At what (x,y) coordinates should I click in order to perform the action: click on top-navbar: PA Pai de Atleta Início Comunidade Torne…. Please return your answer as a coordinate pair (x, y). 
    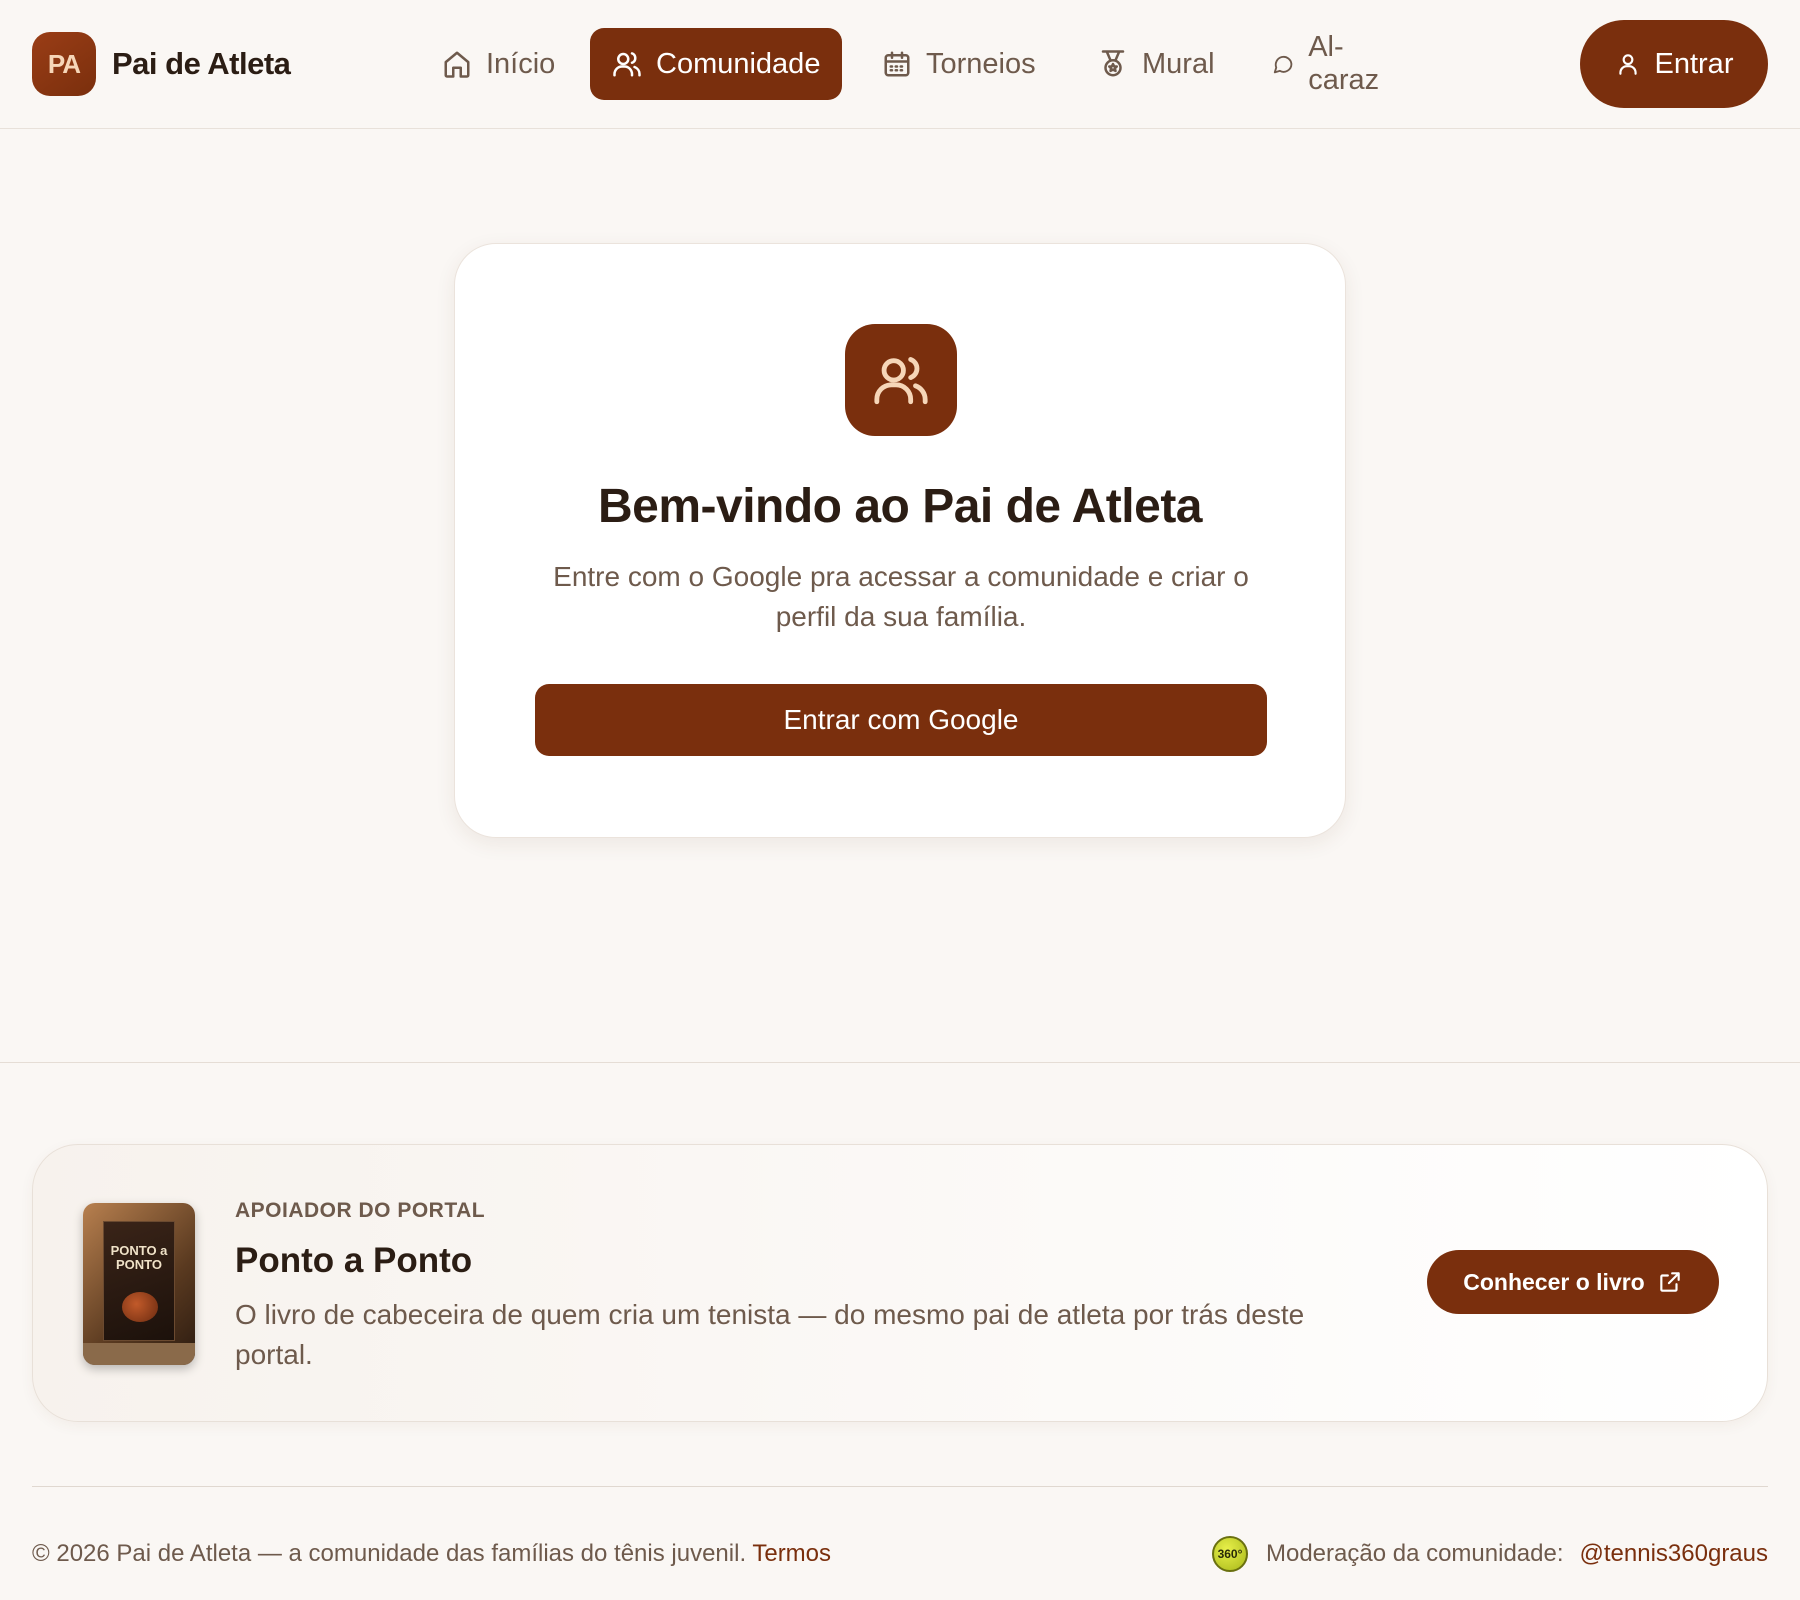
    Looking at the image, I should click on (900, 64).